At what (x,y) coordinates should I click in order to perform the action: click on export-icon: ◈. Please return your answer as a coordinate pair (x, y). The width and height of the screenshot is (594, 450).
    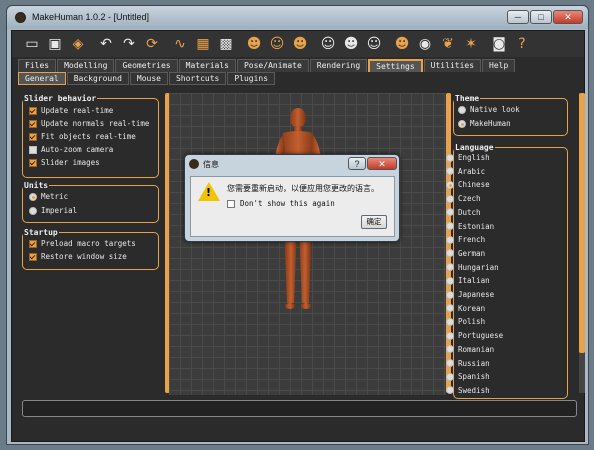
    Looking at the image, I should click on (78, 44).